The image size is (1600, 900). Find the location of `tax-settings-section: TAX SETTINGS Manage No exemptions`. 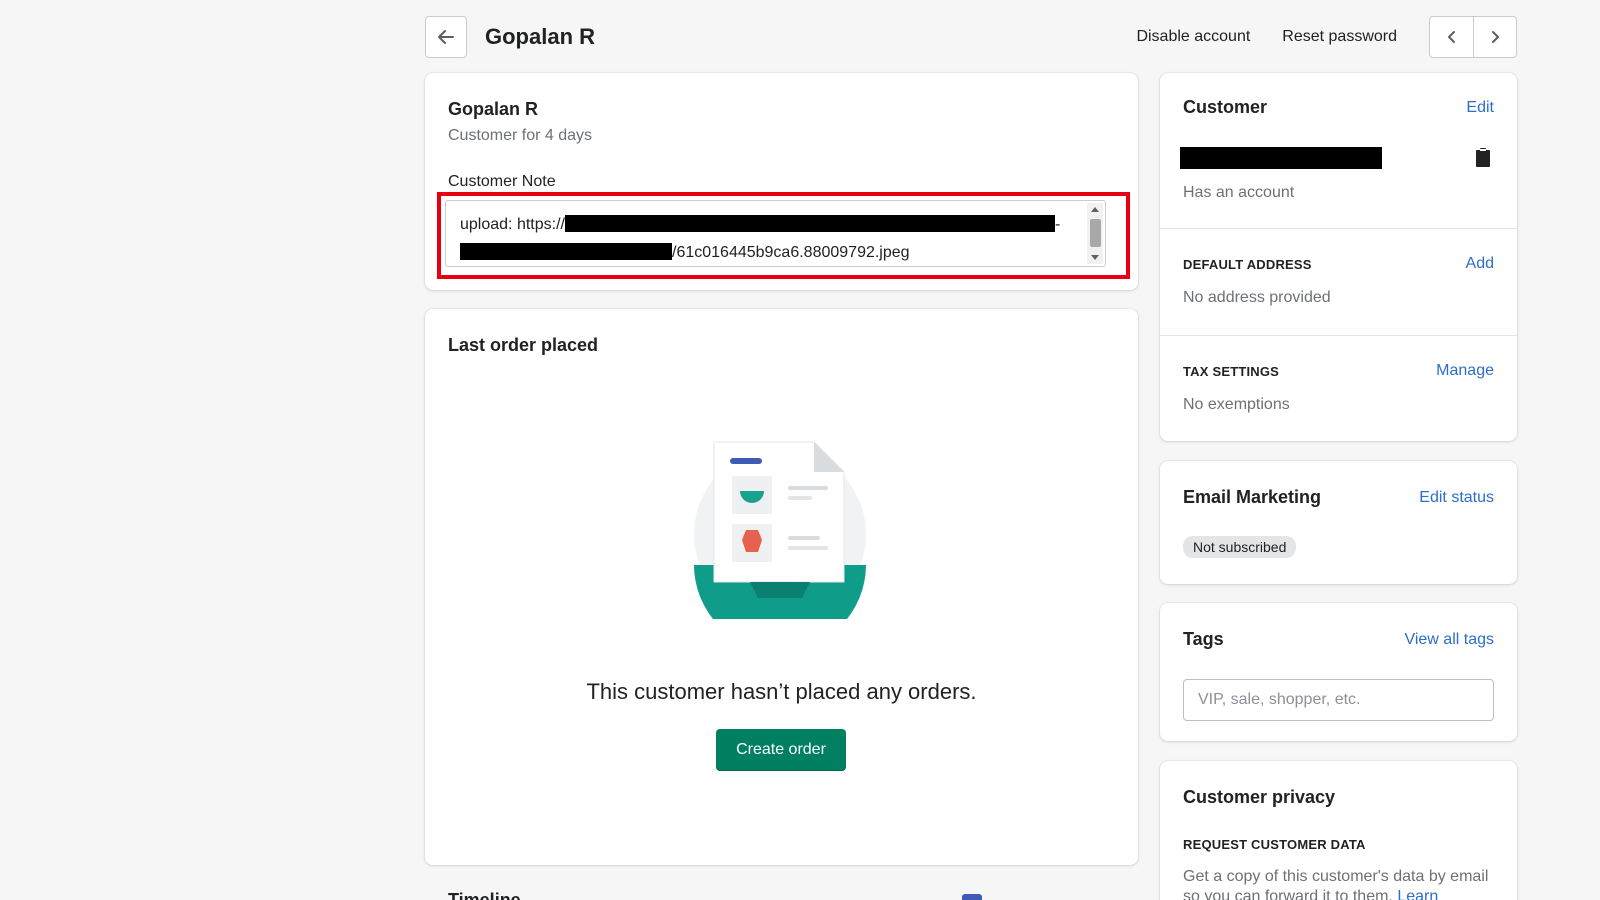

tax-settings-section: TAX SETTINGS Manage No exemptions is located at coordinates (1338, 388).